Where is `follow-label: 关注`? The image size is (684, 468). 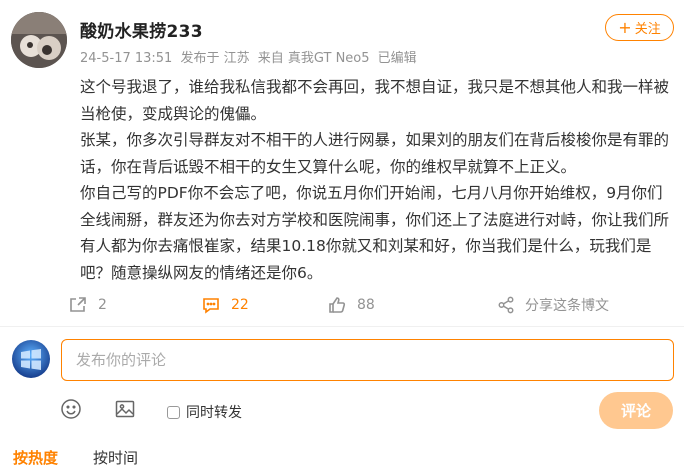
follow-label: 关注 is located at coordinates (647, 29).